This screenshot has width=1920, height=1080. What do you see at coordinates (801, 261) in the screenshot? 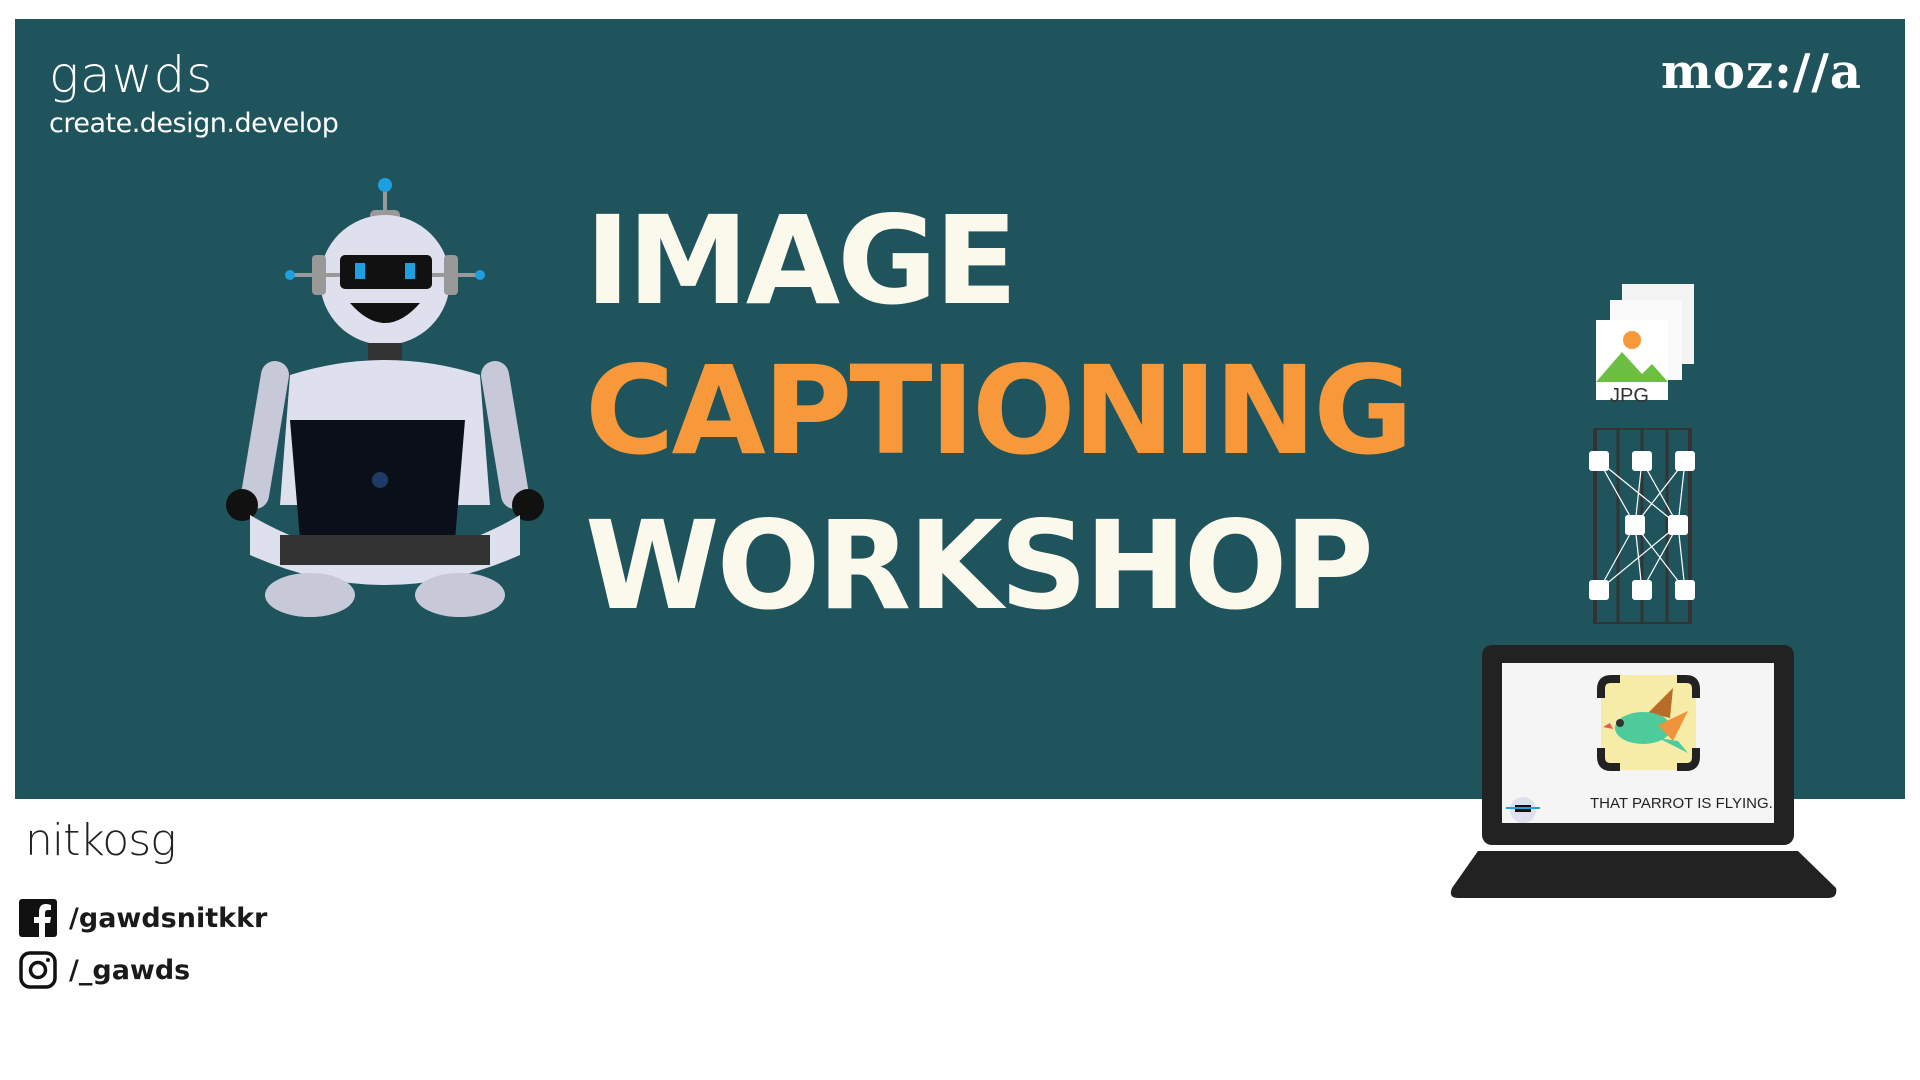
I see `title-line-1: IMAGE` at bounding box center [801, 261].